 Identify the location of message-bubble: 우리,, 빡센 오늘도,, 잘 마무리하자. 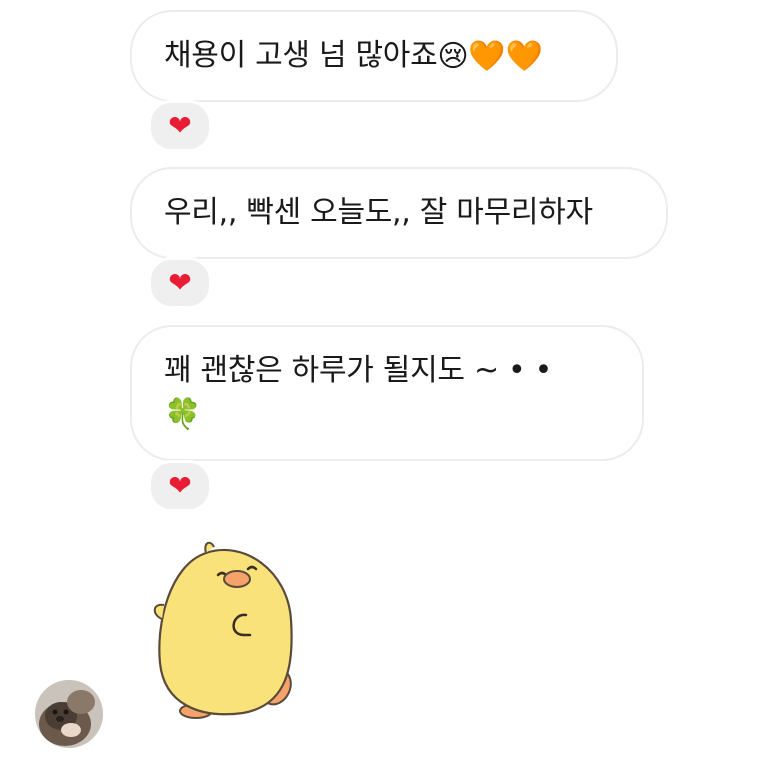
(399, 213).